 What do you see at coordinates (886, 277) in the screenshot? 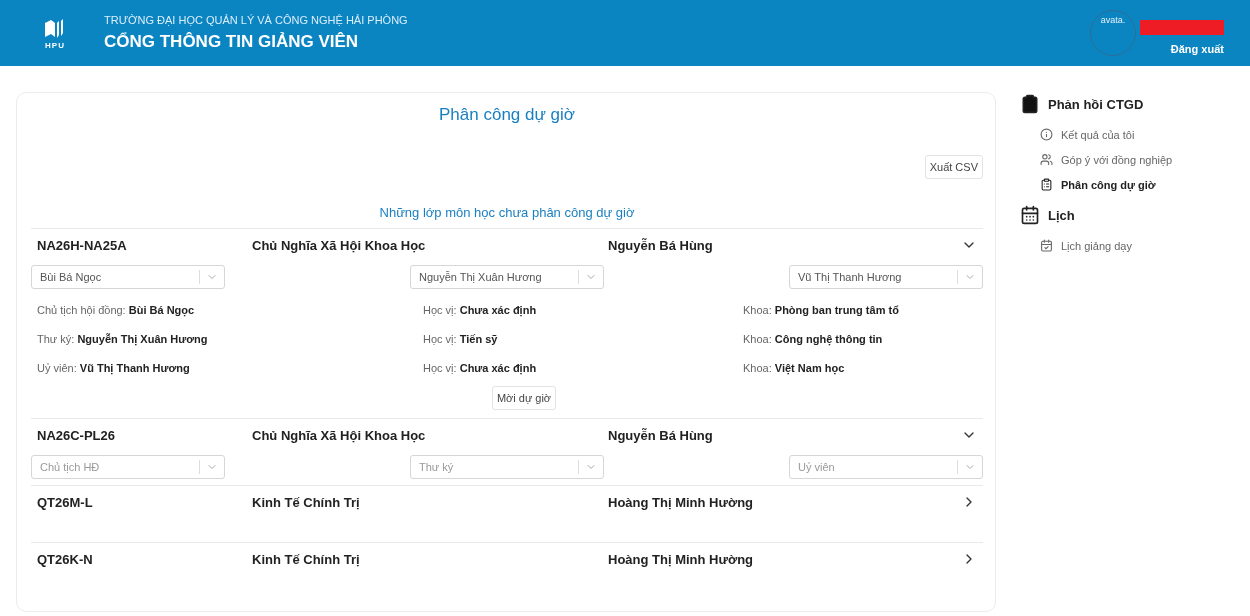
I see `select-field: Vũ Thị Thanh Hương` at bounding box center [886, 277].